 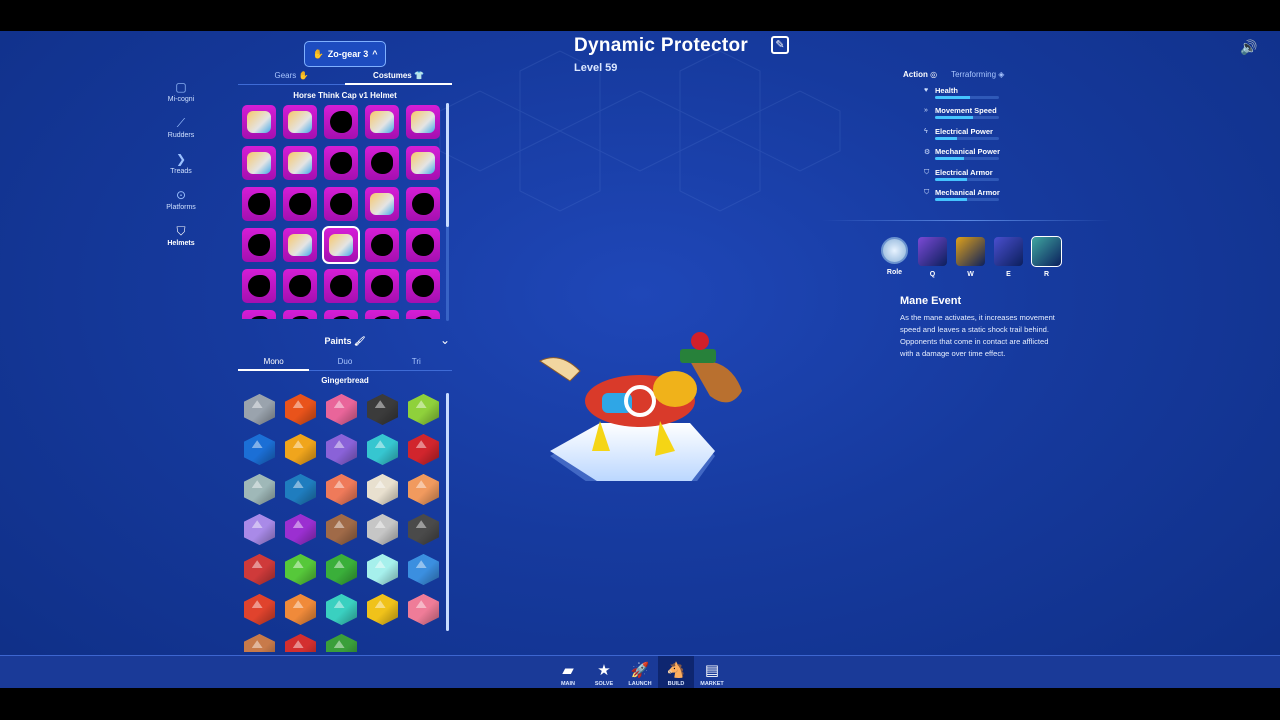 I want to click on nav-solve: ★ SOLVE, so click(x=604, y=672).